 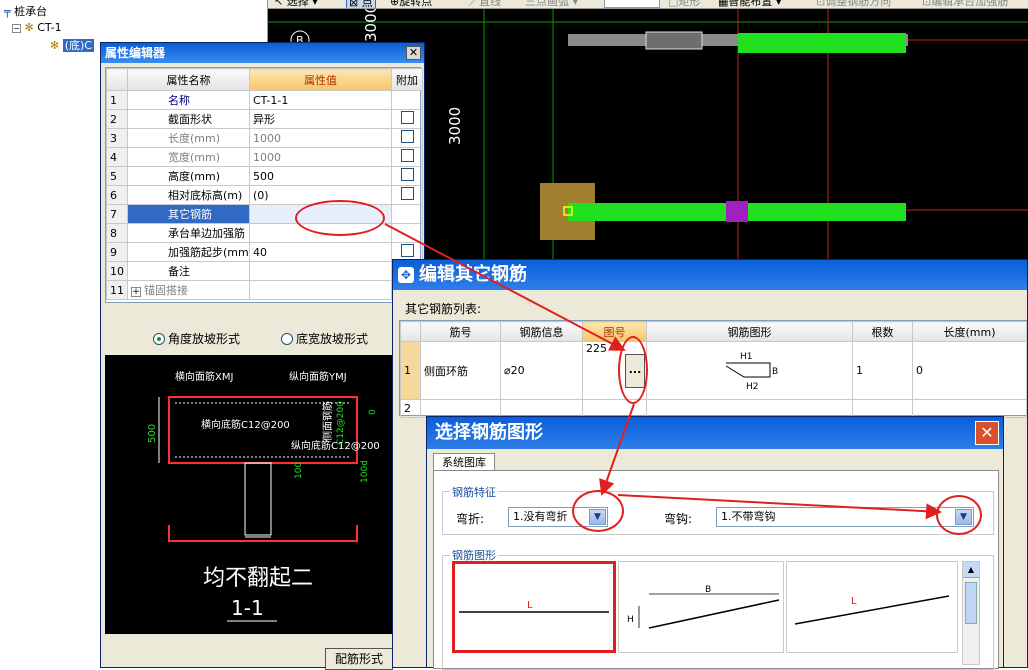 I want to click on radio-width-slope: 底宽放坡形式, so click(x=324, y=338).